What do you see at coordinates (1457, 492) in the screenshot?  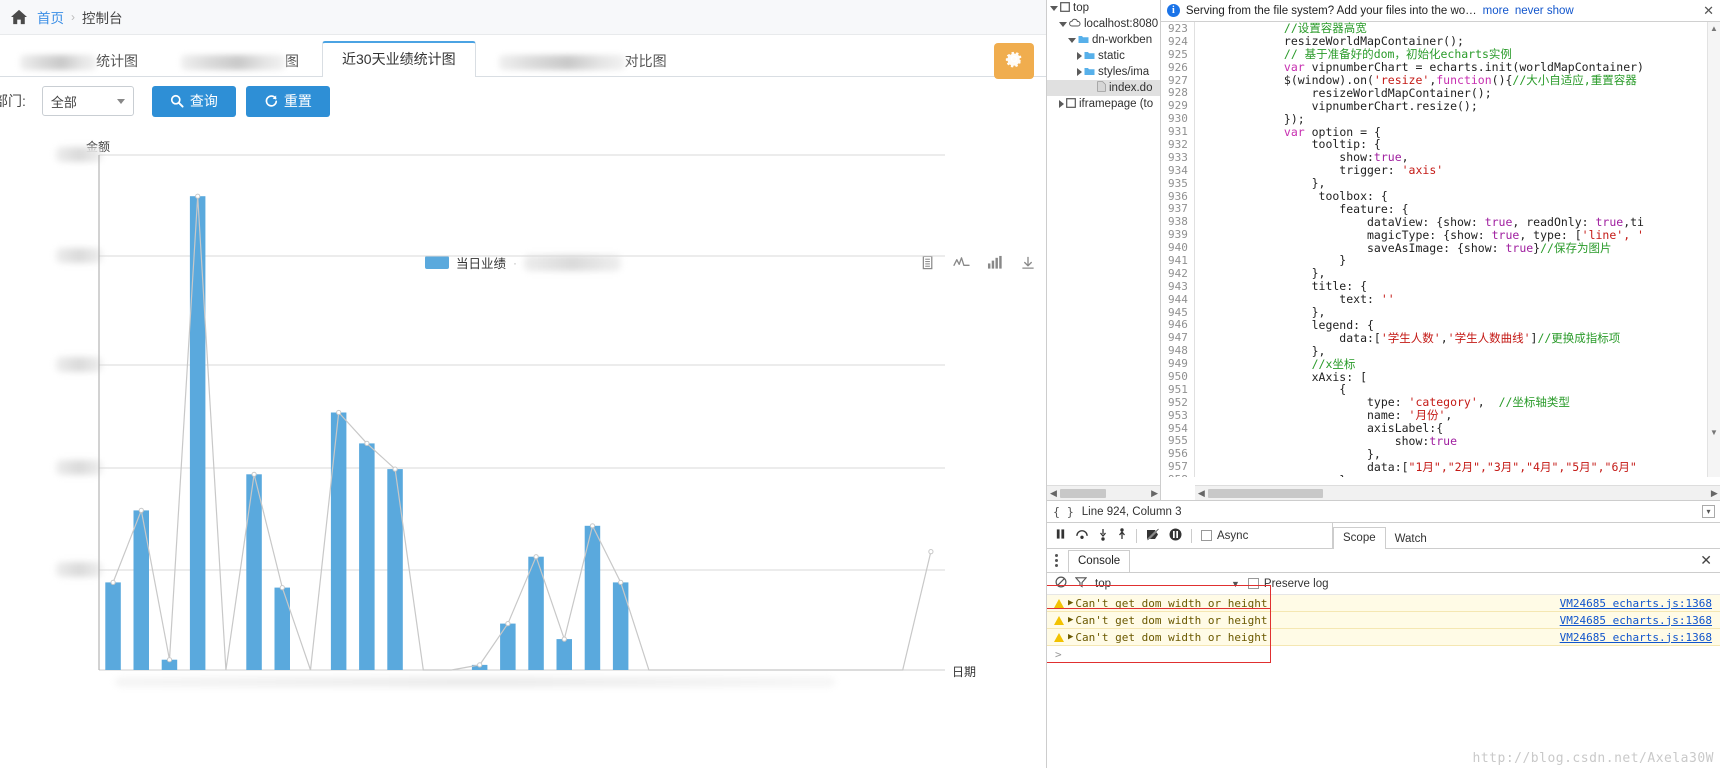 I see `editor-hscrollbar: ◀ ▶` at bounding box center [1457, 492].